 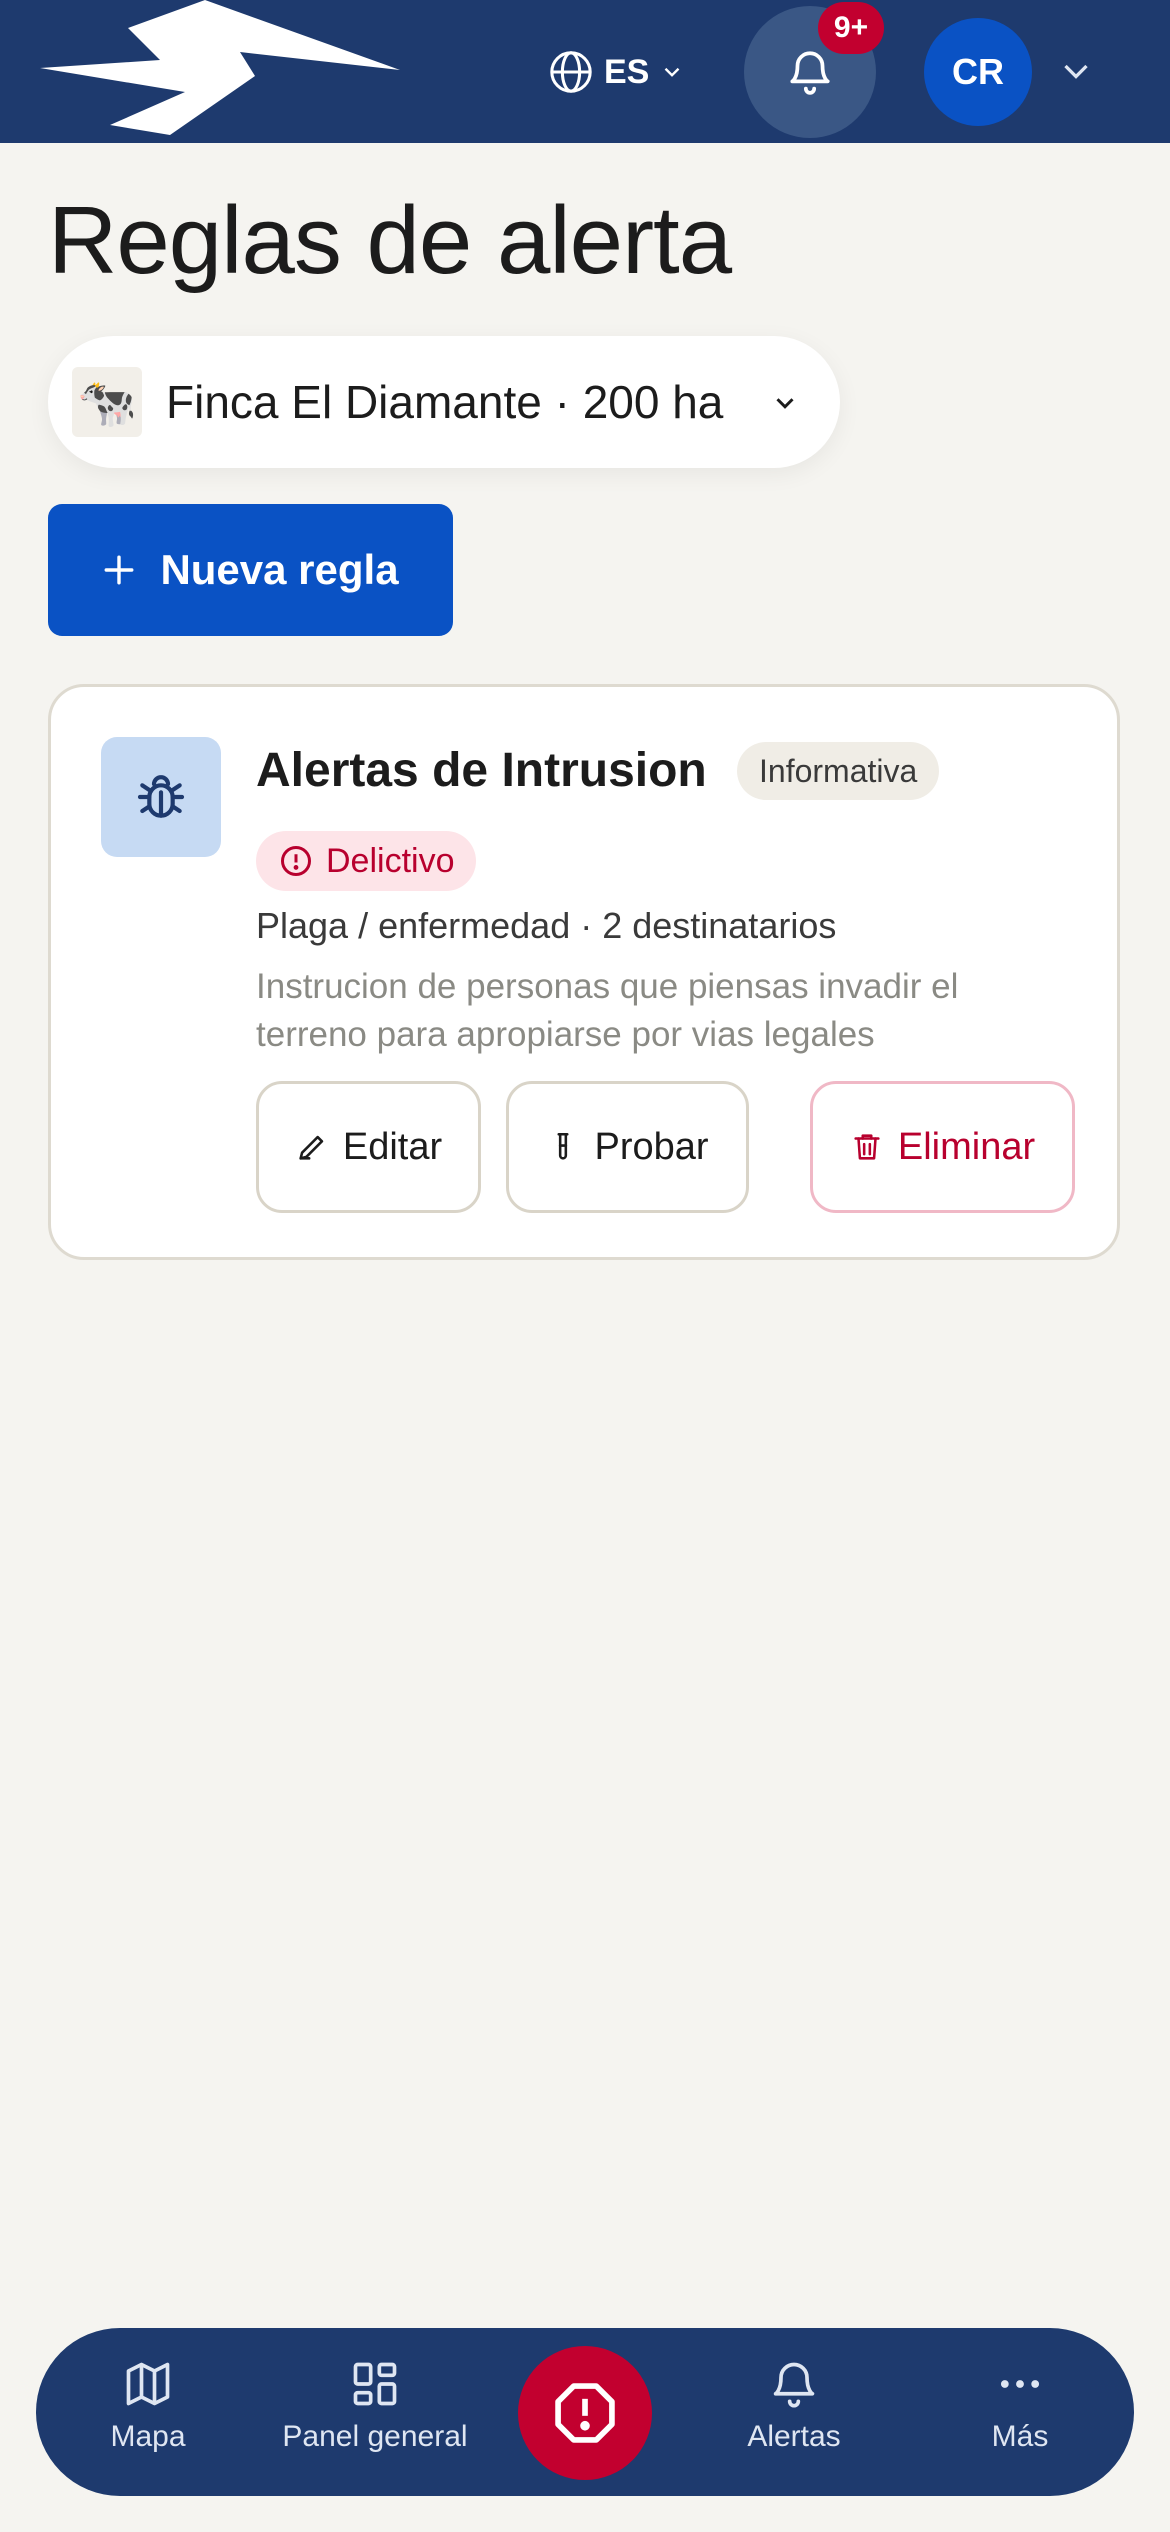 What do you see at coordinates (148, 2436) in the screenshot?
I see `nav-map-label: Mapa` at bounding box center [148, 2436].